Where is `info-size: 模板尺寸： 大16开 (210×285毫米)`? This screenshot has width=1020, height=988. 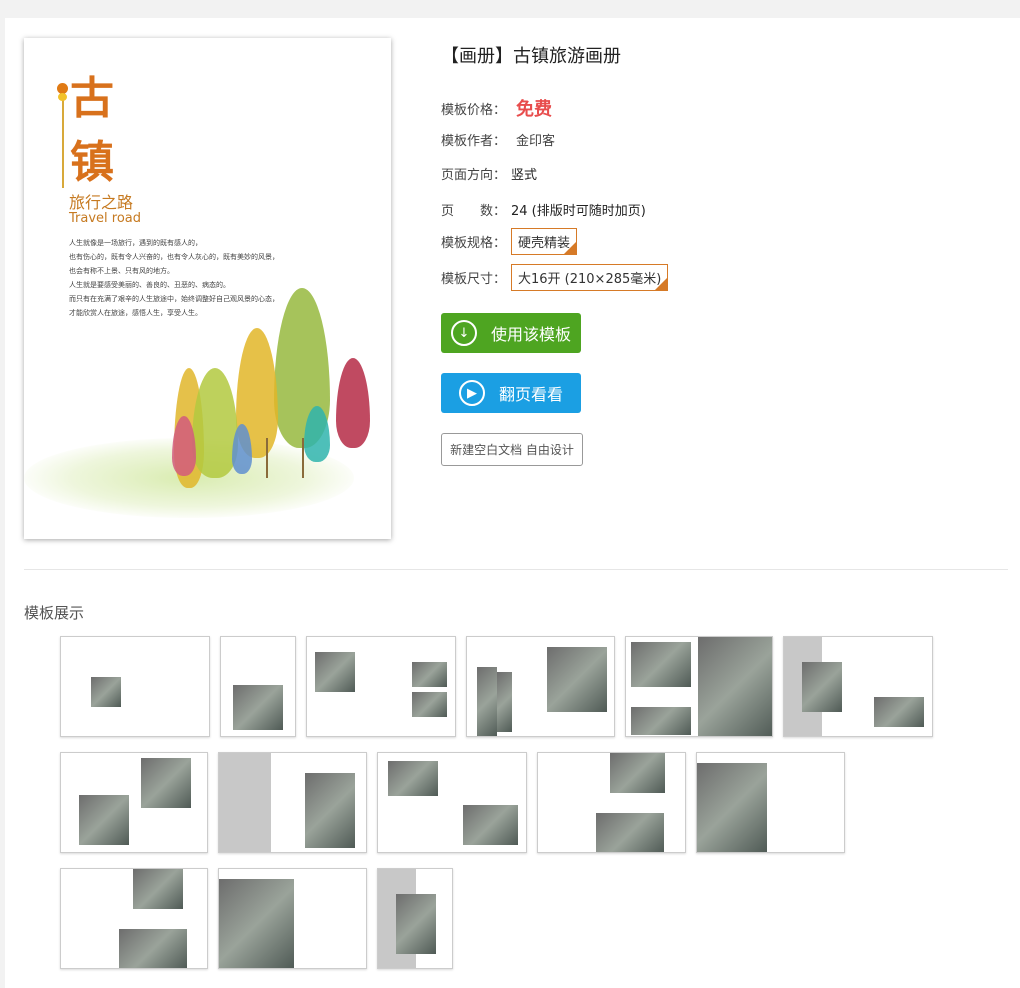 info-size: 模板尺寸： 大16开 (210×285毫米) is located at coordinates (555, 277).